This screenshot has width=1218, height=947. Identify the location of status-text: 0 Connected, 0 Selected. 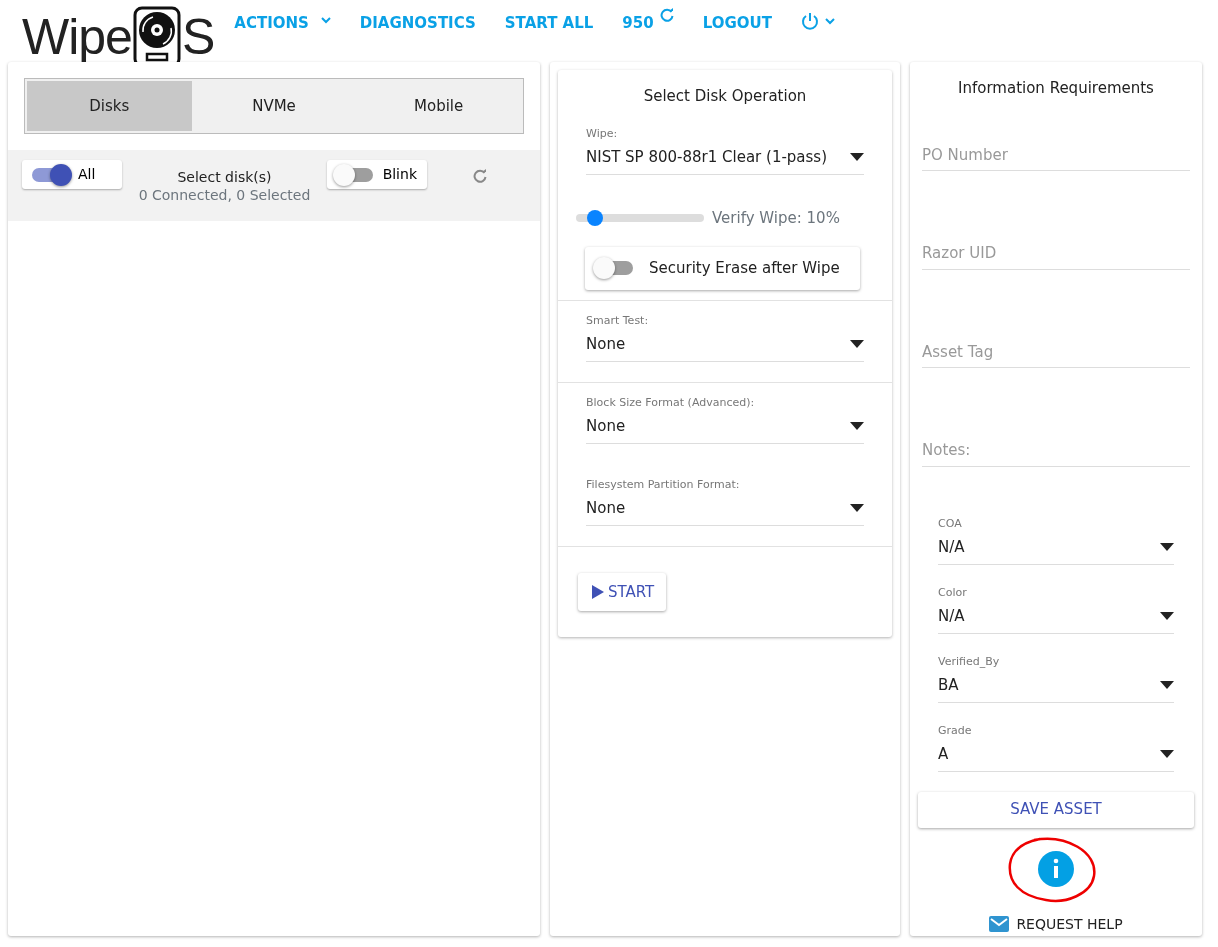
(224, 195).